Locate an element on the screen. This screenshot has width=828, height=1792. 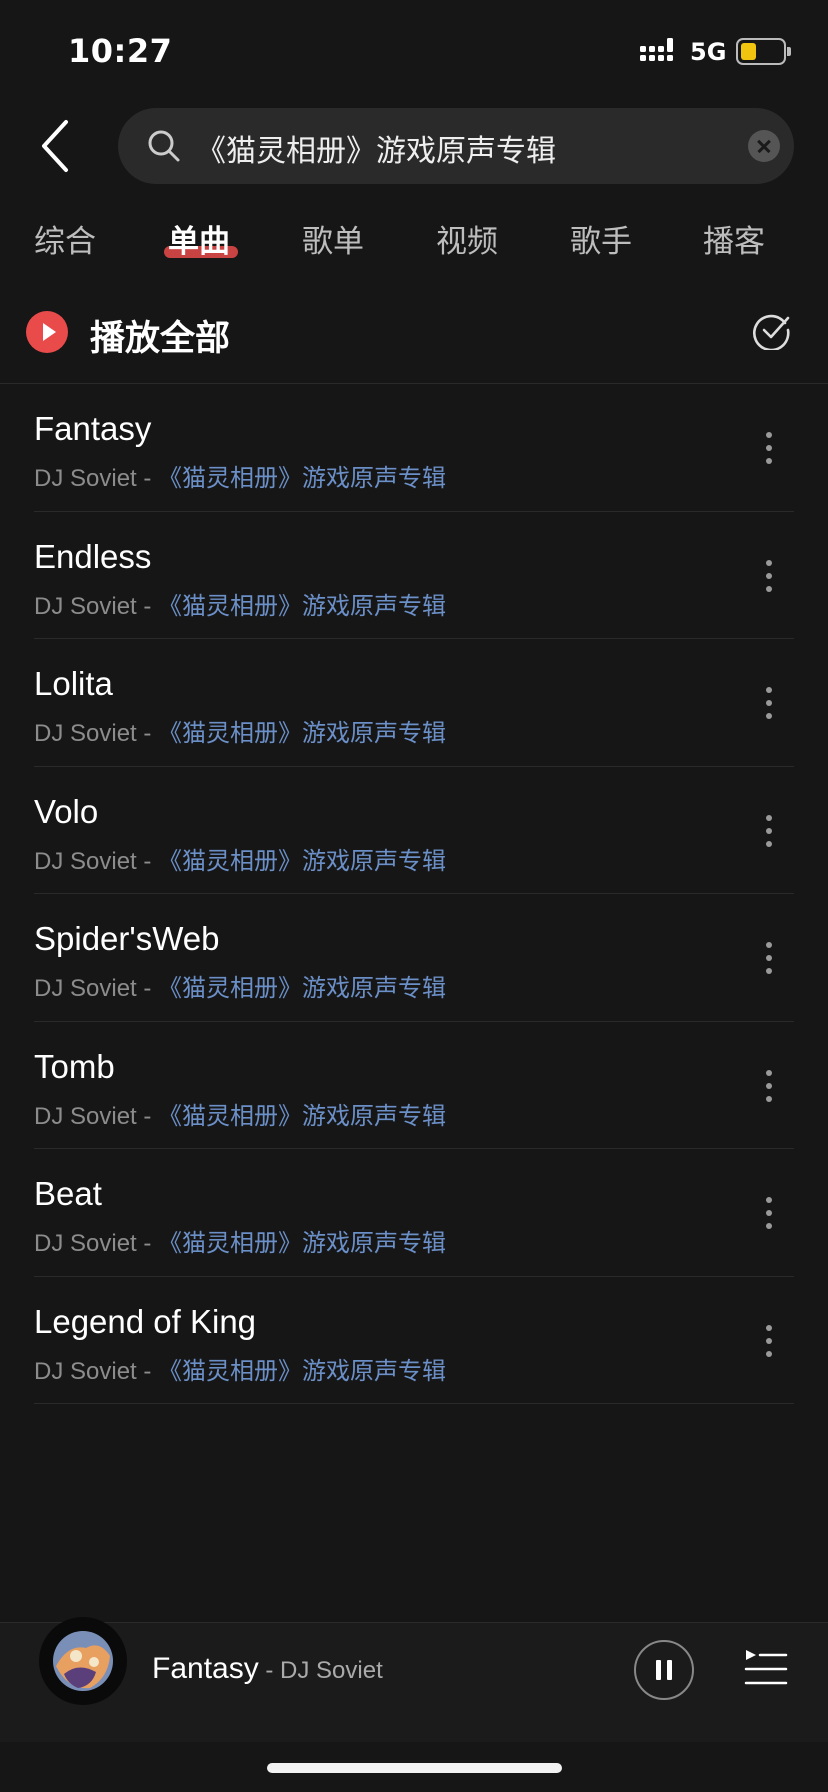
playlist-icon is located at coordinates (766, 1669).